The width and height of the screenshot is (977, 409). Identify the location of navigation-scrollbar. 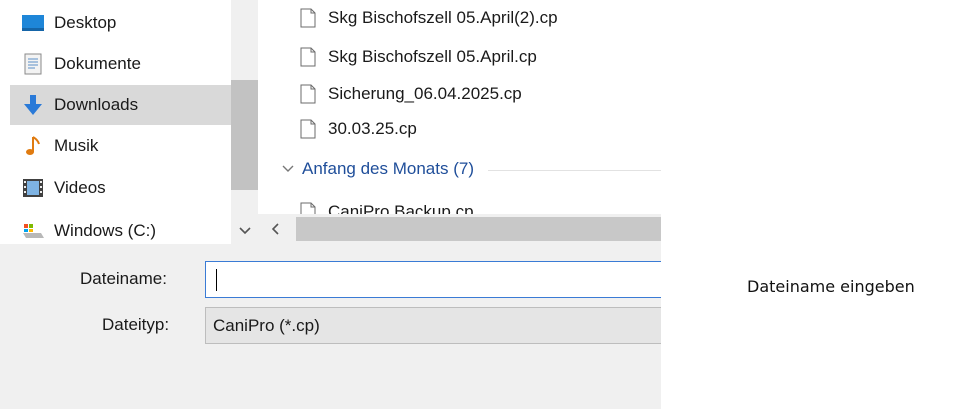
(244, 122).